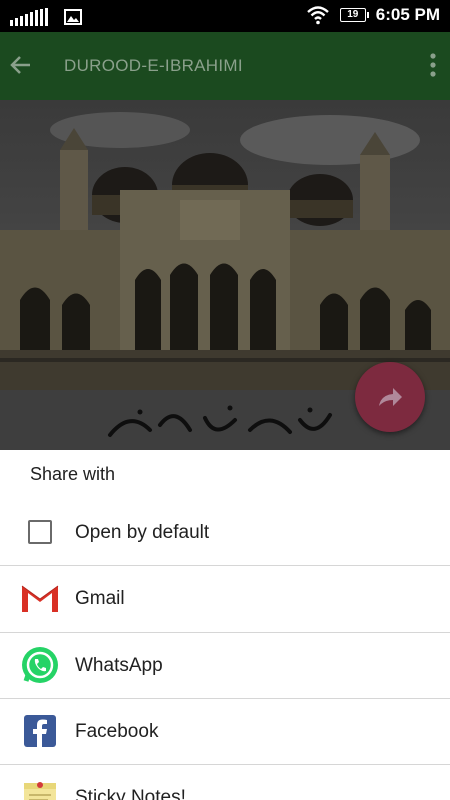 The height and width of the screenshot is (800, 450). What do you see at coordinates (73, 474) in the screenshot?
I see `share-sheet-title: Share with` at bounding box center [73, 474].